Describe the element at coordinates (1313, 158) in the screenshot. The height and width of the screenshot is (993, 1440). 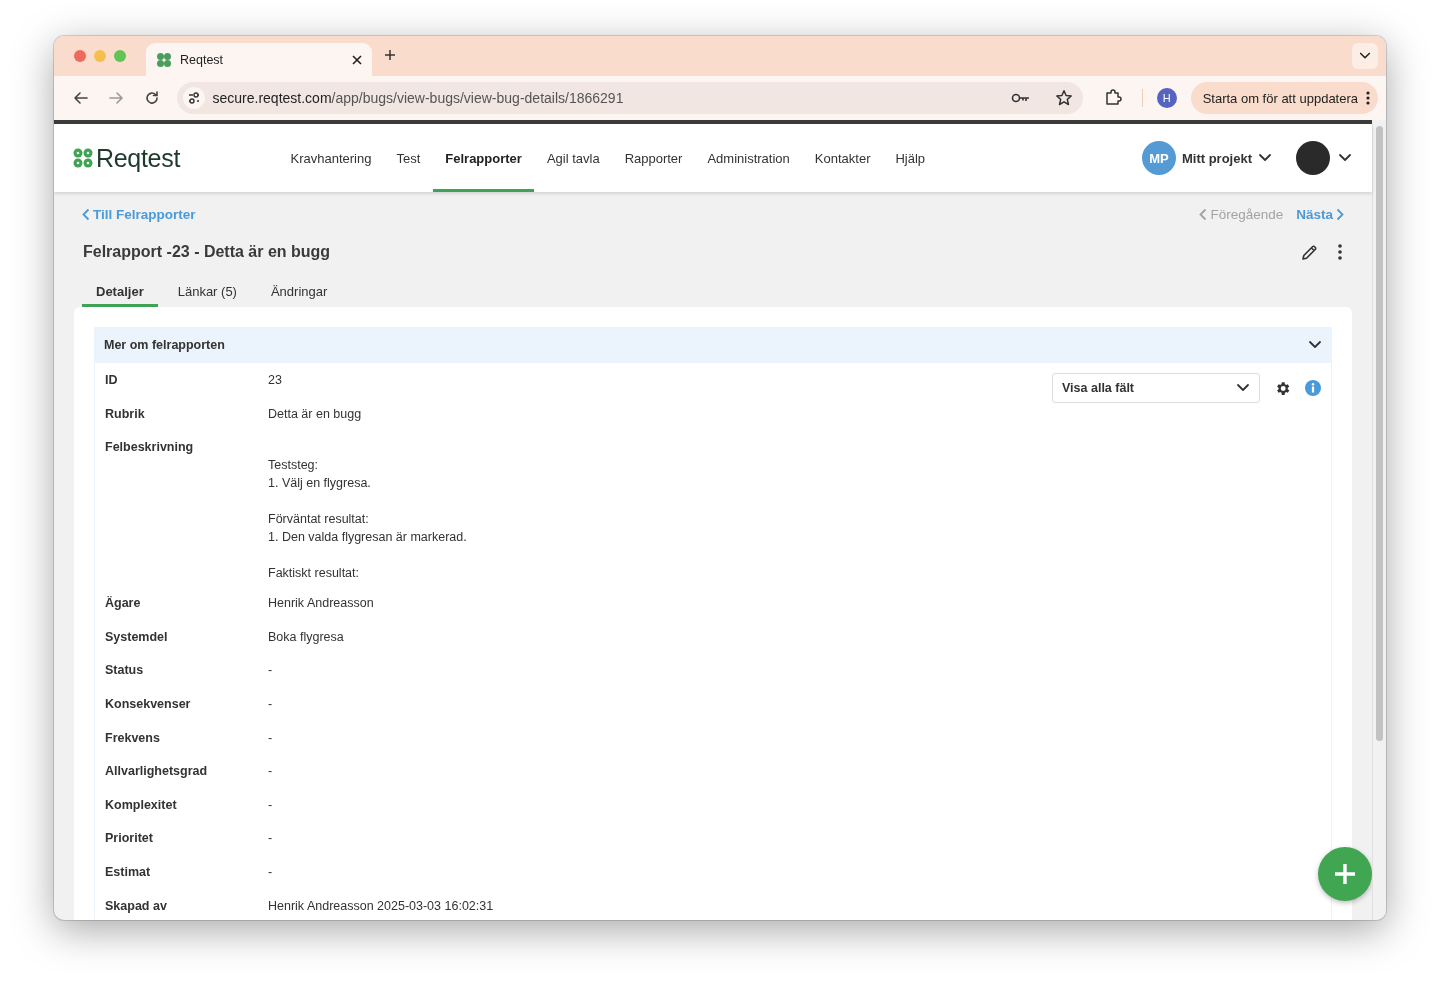
I see `avatar-placeholder` at that location.